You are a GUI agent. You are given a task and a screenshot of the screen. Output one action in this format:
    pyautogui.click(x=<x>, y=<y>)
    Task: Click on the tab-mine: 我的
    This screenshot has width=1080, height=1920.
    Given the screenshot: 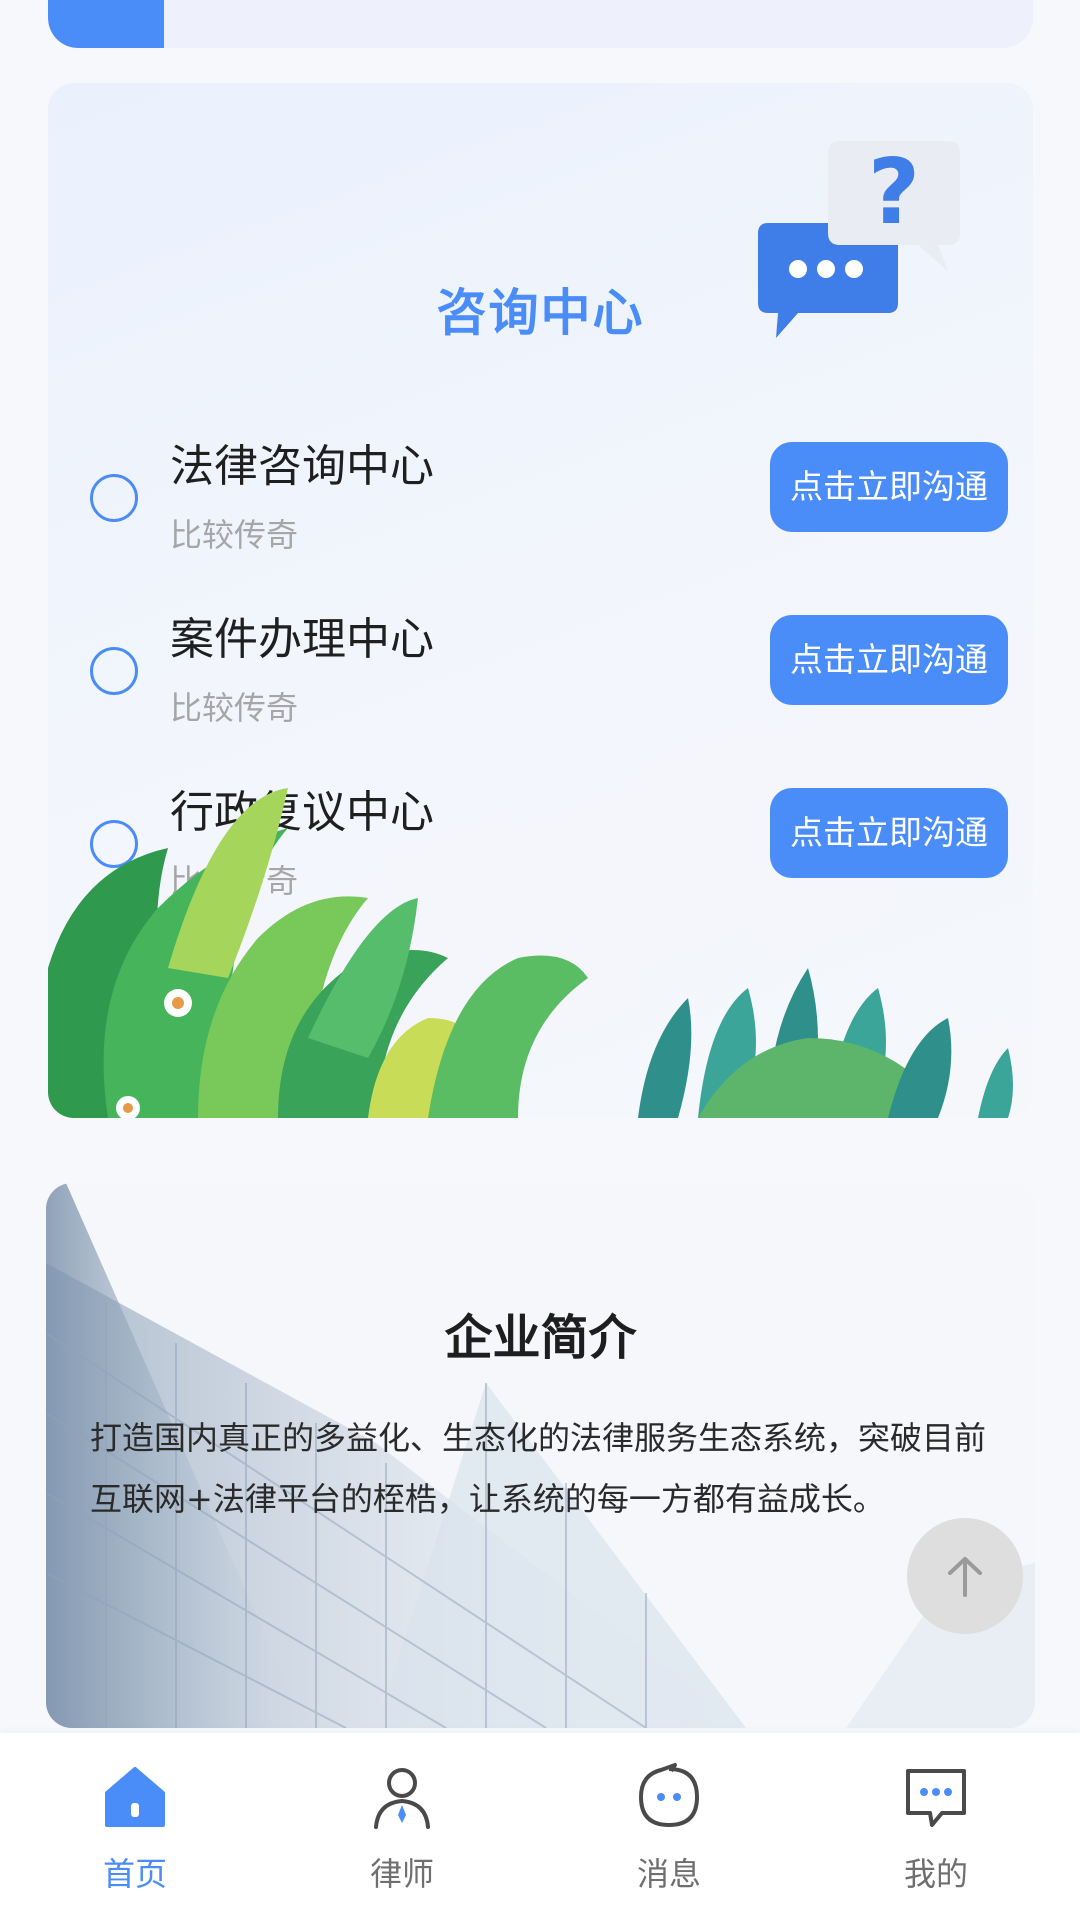 What is the action you would take?
    pyautogui.click(x=936, y=1826)
    